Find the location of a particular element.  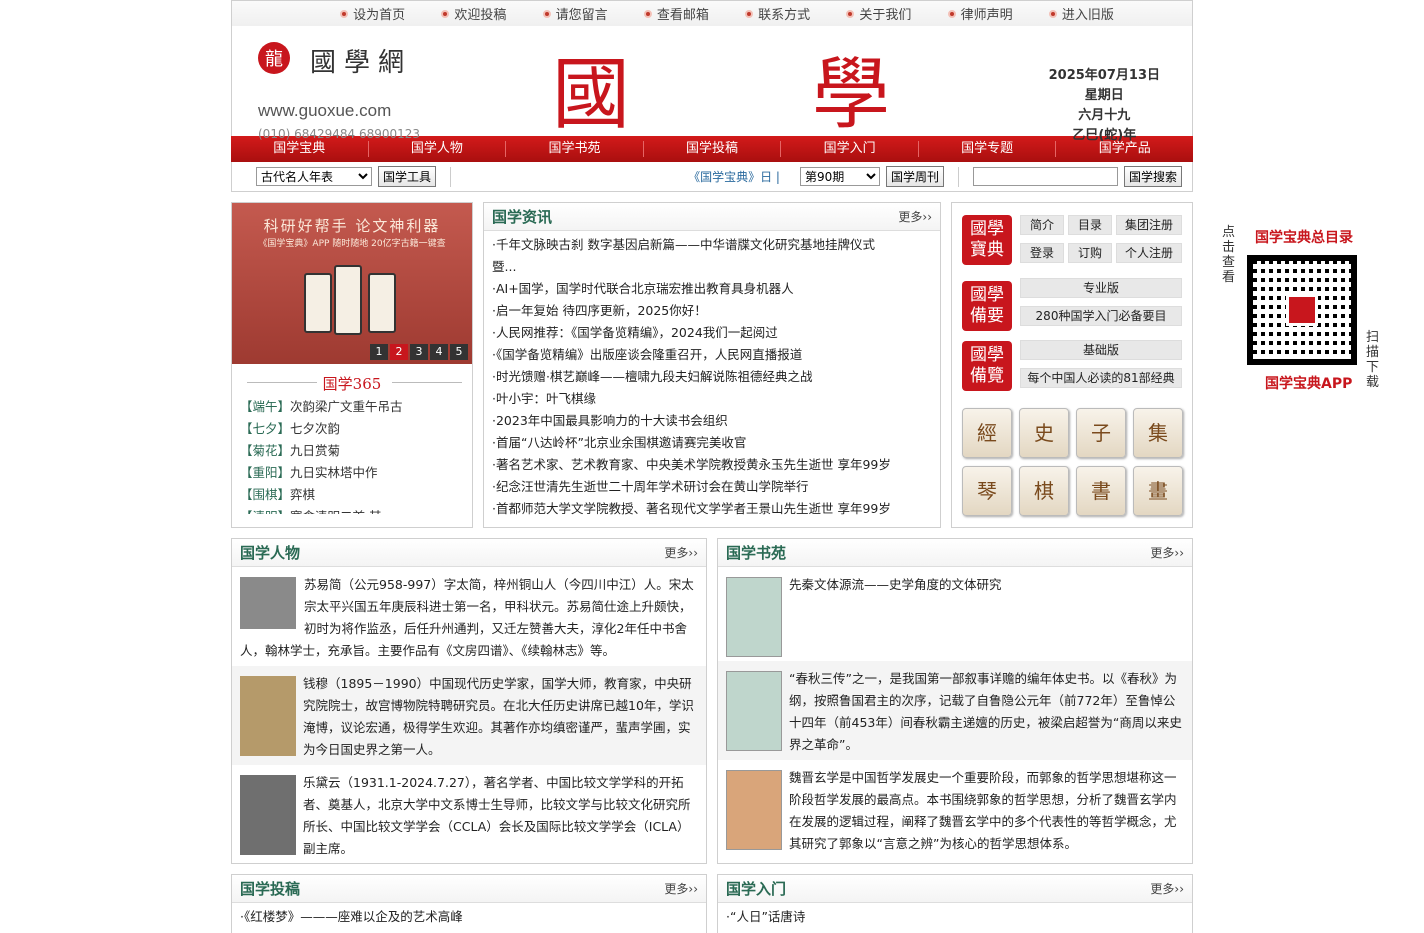

qi-icon: 棋 is located at coordinates (1044, 491).